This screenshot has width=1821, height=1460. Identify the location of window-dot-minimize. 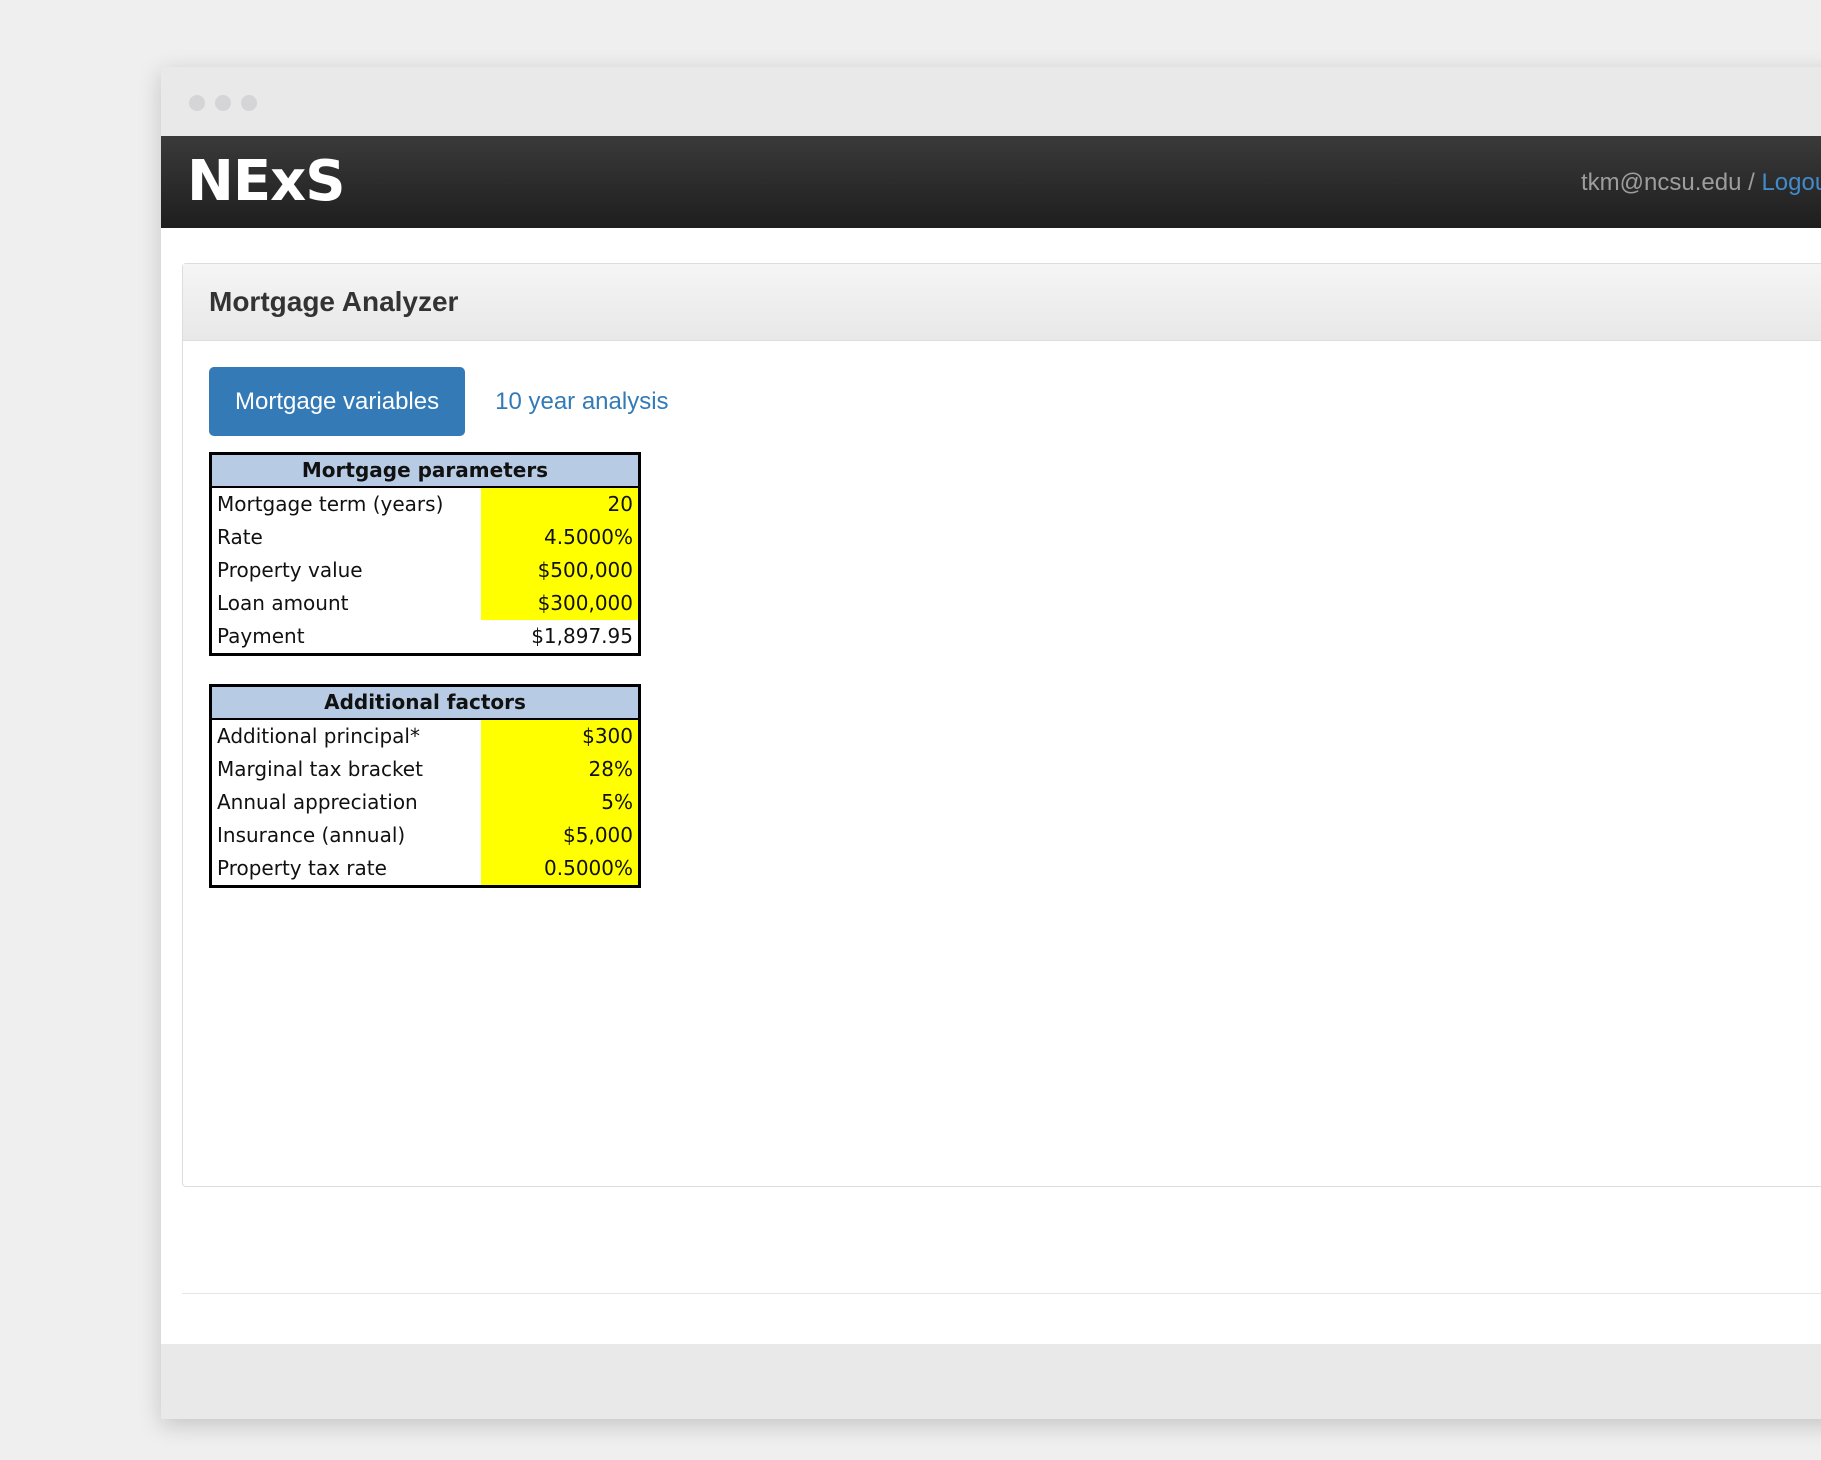
(223, 103).